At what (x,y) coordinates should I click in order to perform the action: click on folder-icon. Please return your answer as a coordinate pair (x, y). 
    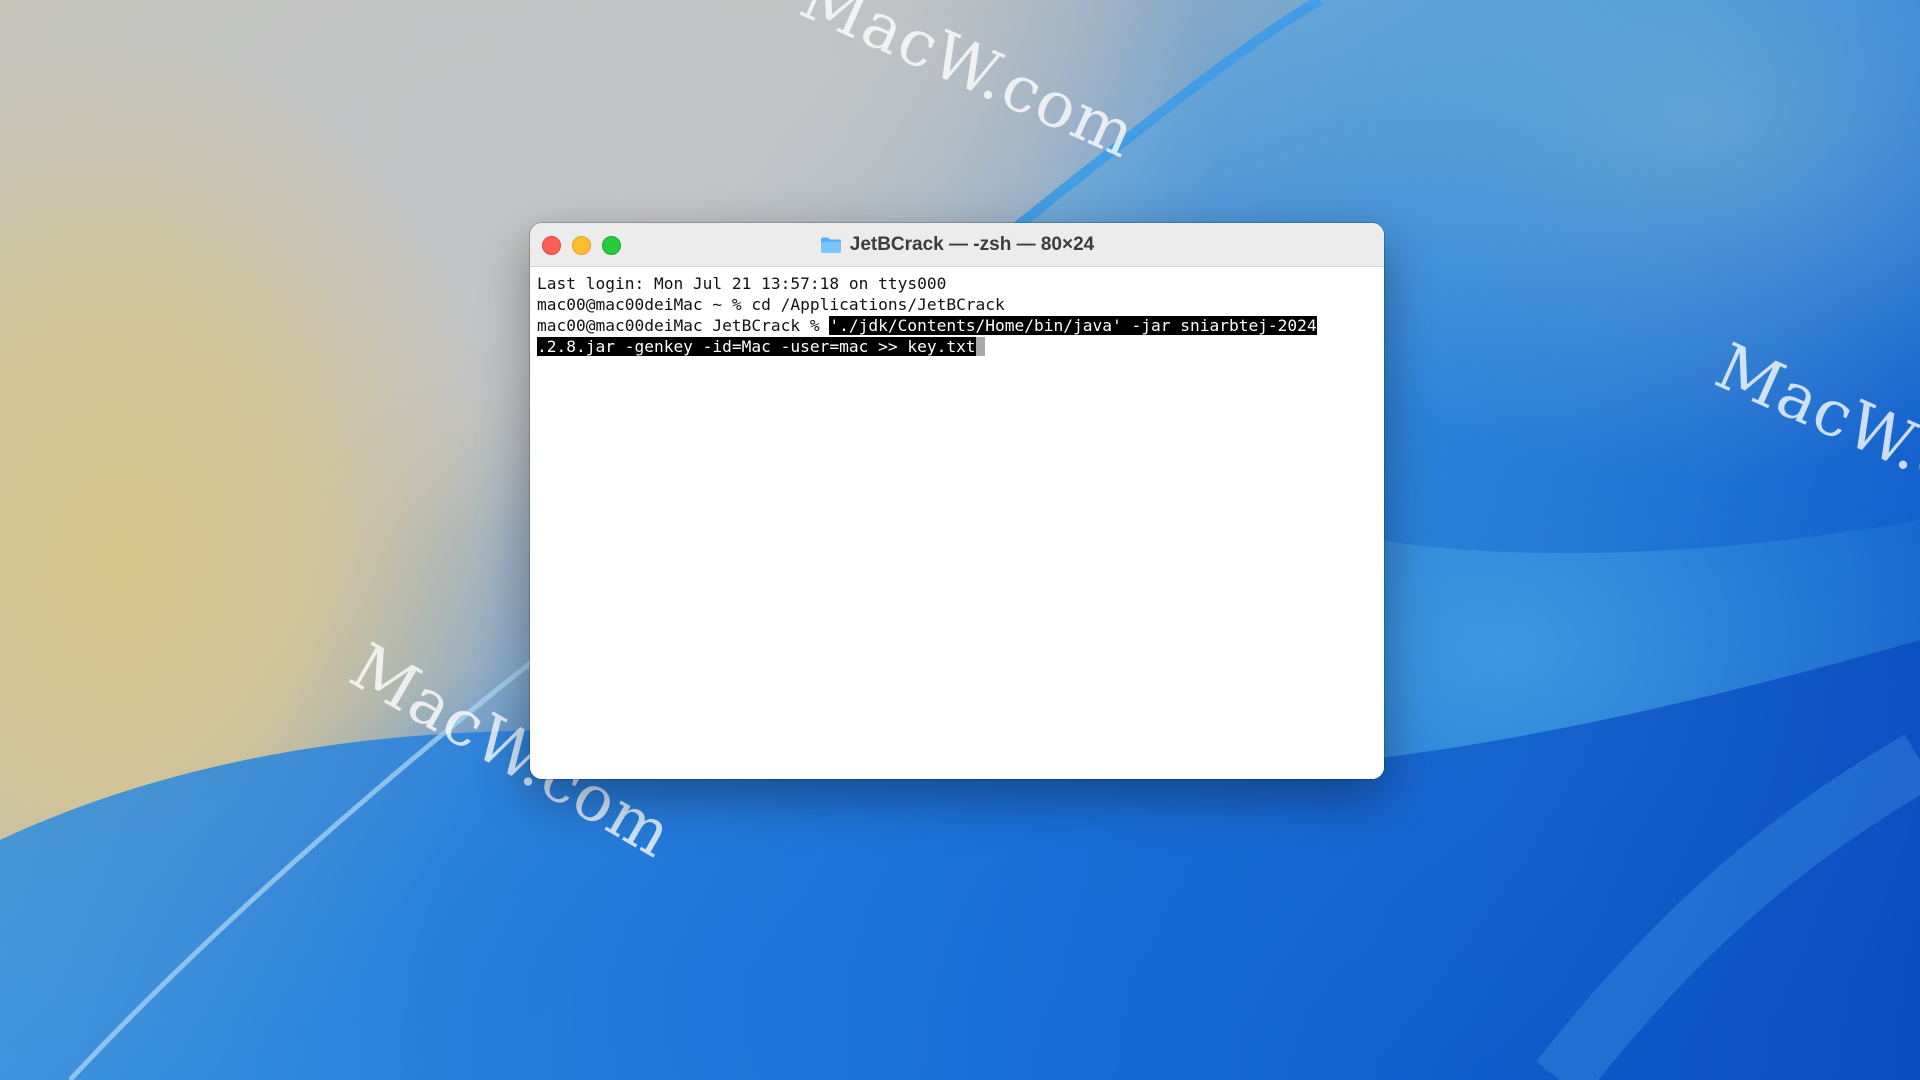
    Looking at the image, I should click on (831, 245).